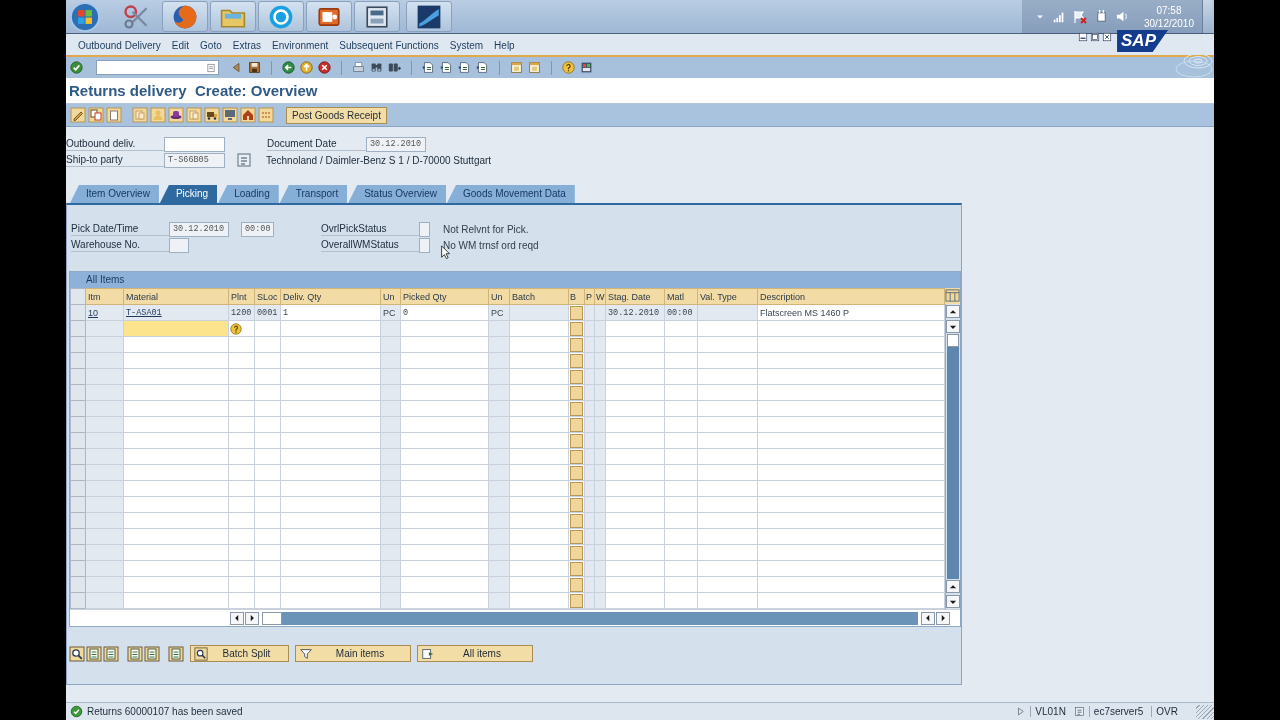 The height and width of the screenshot is (720, 1280). I want to click on column-header: Picked Qty, so click(444, 296).